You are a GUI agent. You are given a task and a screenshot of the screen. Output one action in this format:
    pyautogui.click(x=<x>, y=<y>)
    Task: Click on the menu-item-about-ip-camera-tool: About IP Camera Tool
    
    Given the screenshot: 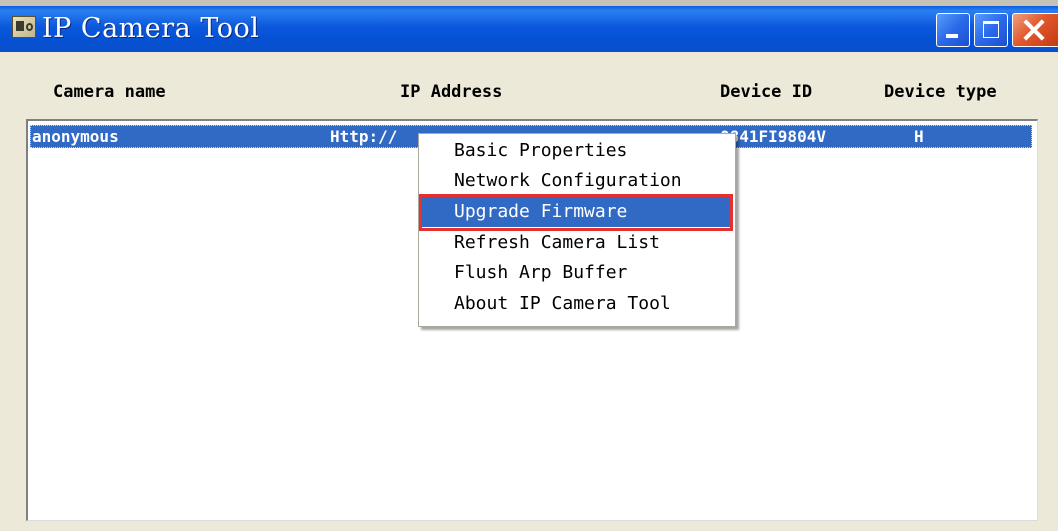 What is the action you would take?
    pyautogui.click(x=577, y=304)
    